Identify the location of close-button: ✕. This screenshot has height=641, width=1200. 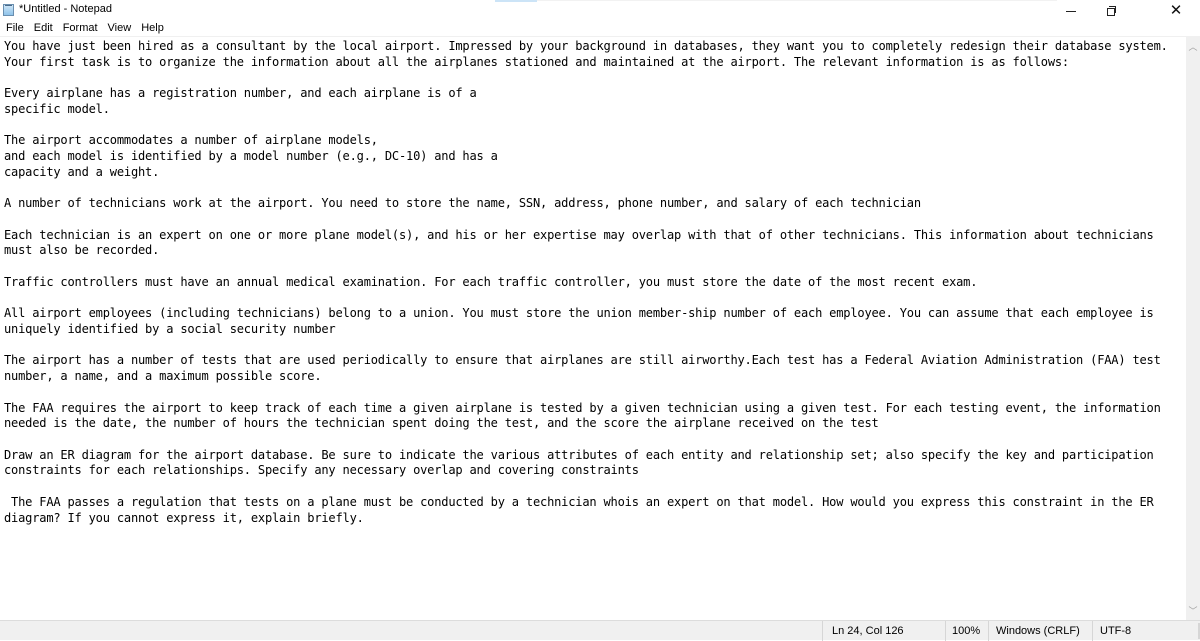
(1176, 10).